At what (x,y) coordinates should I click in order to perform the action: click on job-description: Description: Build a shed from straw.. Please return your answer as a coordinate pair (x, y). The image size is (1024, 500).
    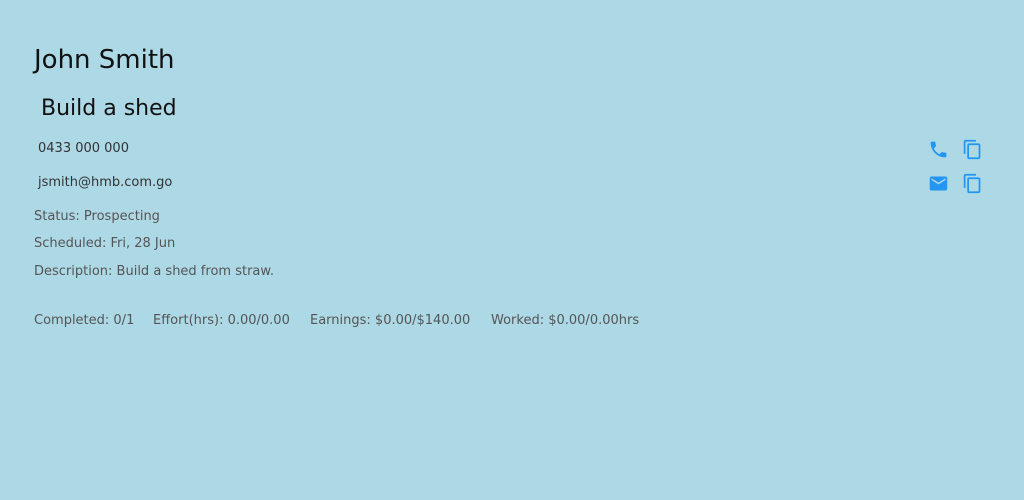
    Looking at the image, I should click on (154, 271).